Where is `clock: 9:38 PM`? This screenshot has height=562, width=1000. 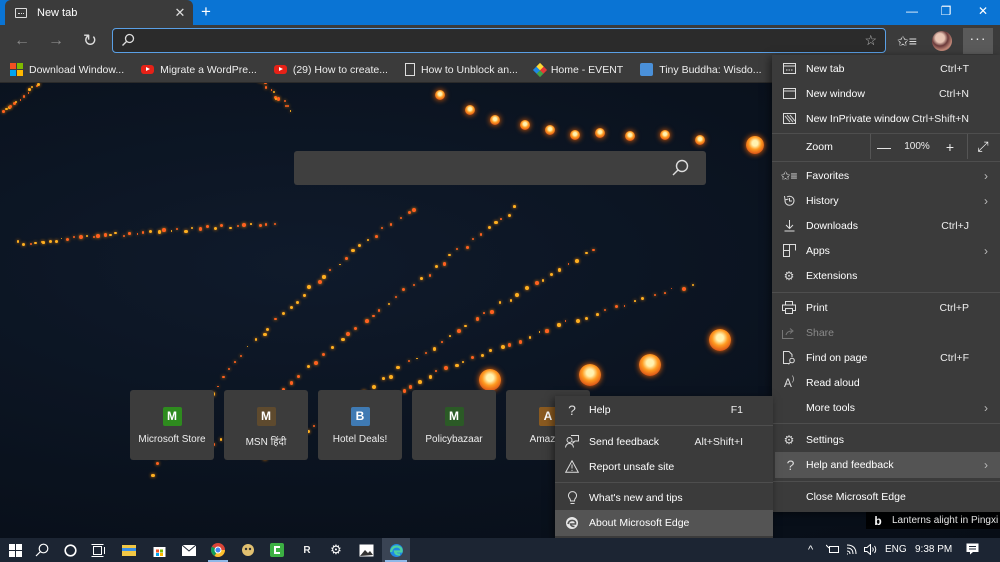 clock: 9:38 PM is located at coordinates (933, 550).